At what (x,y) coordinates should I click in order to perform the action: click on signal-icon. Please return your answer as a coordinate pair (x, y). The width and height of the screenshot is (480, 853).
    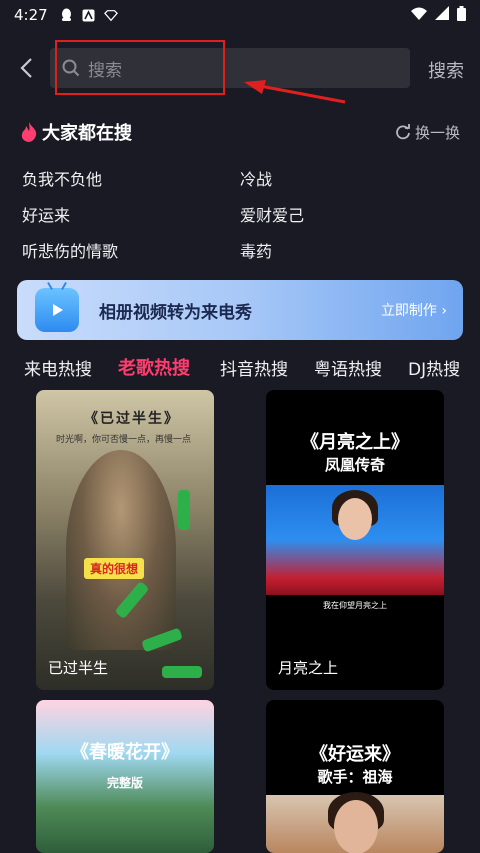
    Looking at the image, I should click on (442, 15).